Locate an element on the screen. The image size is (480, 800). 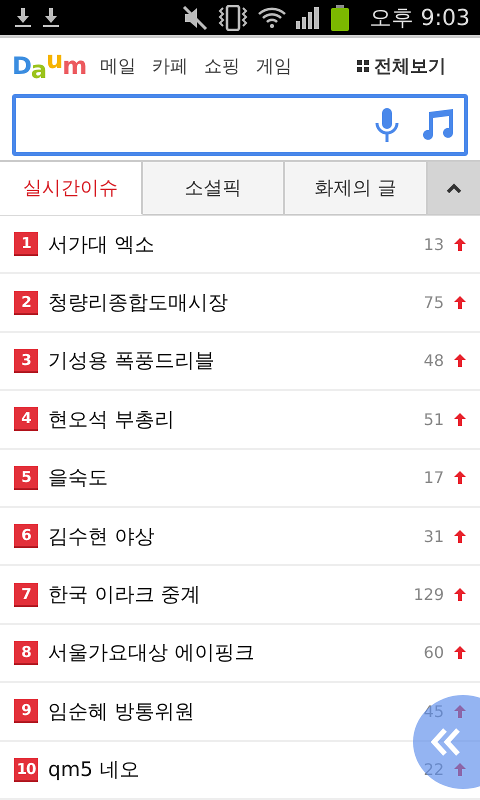
all-menu-link: 전체보기 is located at coordinates (401, 66).